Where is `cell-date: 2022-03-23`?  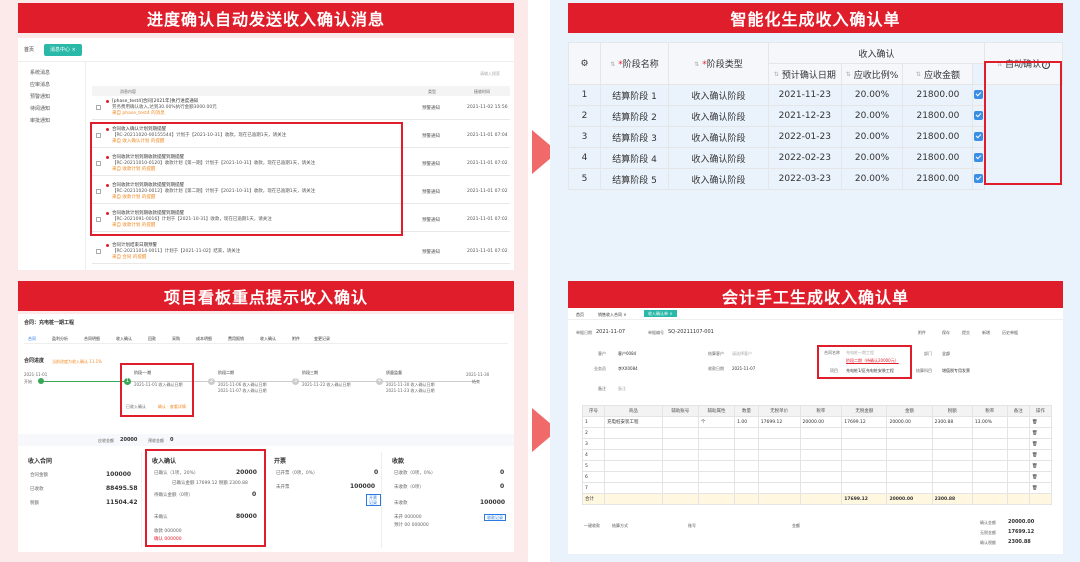
cell-date: 2022-03-23 is located at coordinates (805, 179).